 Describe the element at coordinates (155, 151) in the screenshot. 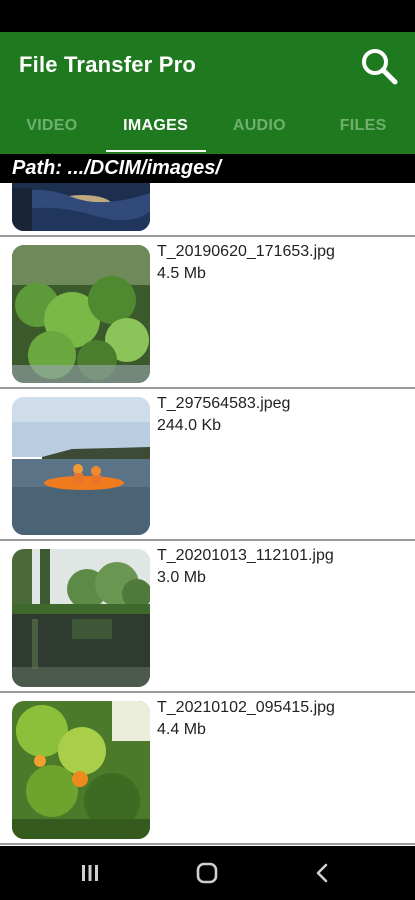

I see `active-tab-indicator` at that location.